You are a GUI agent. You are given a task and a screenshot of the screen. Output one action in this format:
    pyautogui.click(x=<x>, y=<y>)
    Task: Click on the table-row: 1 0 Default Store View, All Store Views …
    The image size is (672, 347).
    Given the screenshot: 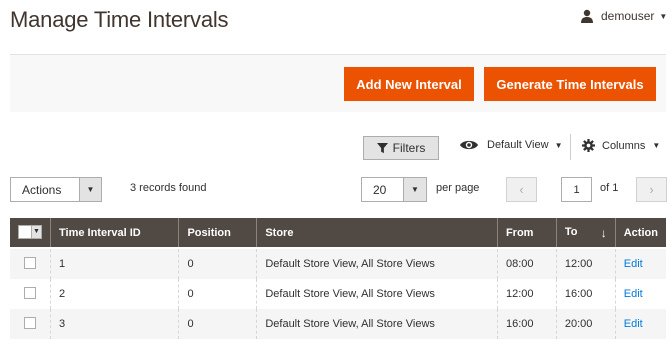 What is the action you would take?
    pyautogui.click(x=338, y=264)
    